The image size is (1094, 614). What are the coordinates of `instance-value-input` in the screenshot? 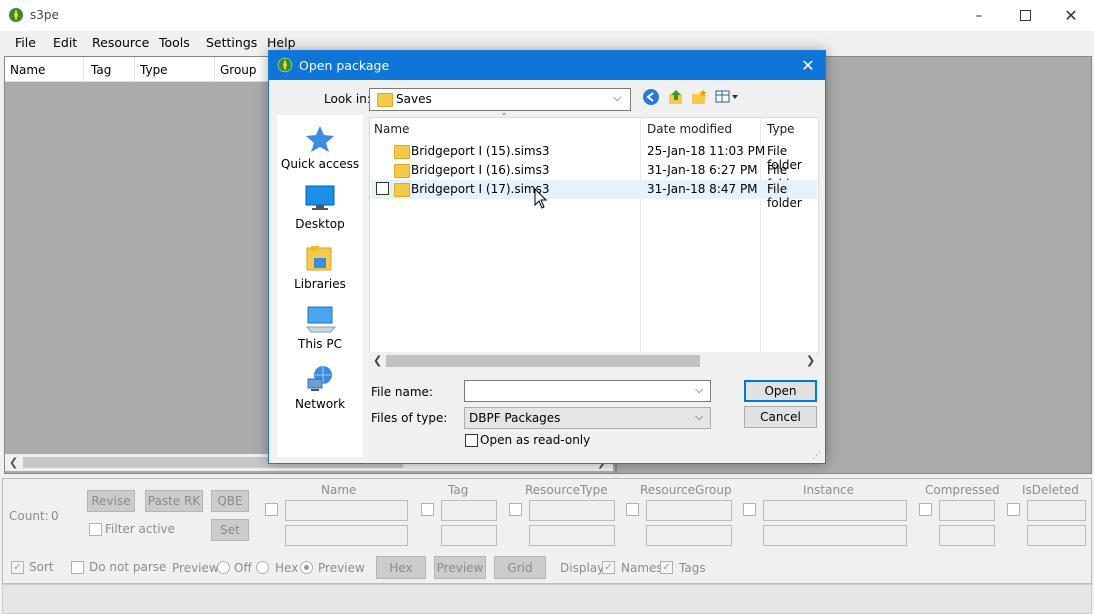 It's located at (835, 535).